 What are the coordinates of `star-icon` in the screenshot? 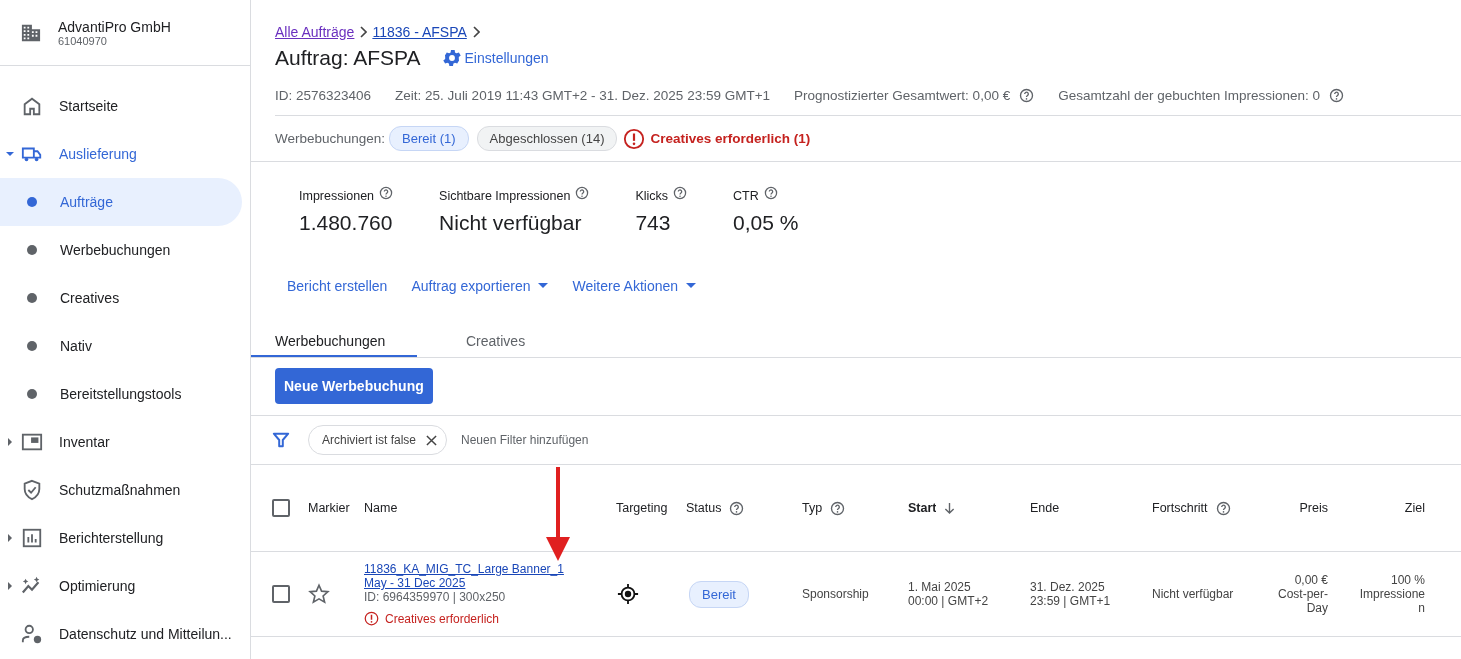 It's located at (319, 594).